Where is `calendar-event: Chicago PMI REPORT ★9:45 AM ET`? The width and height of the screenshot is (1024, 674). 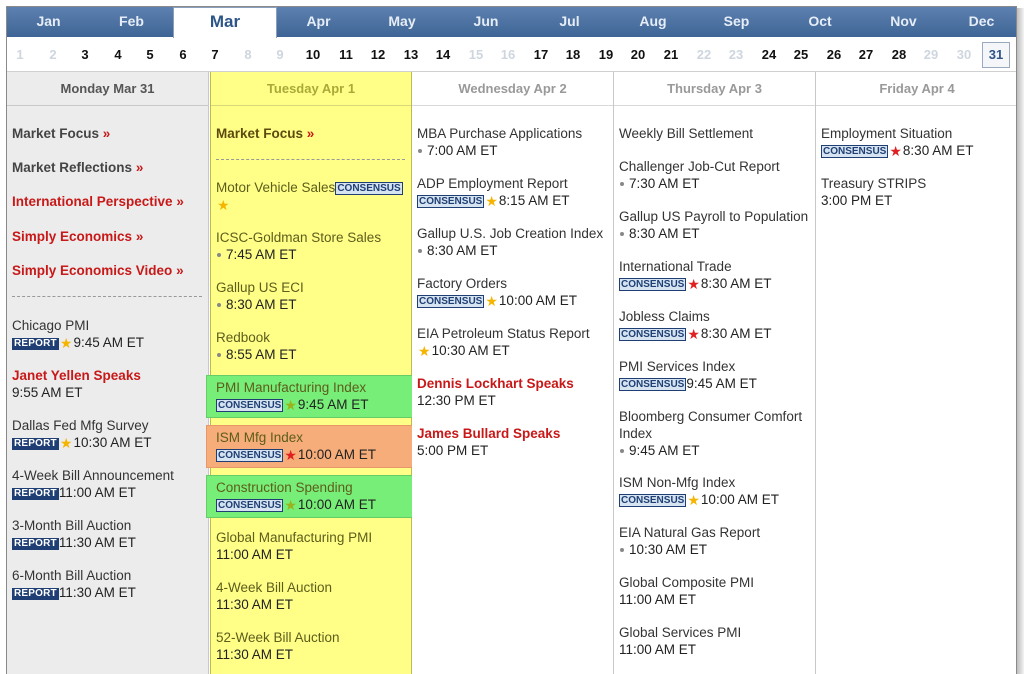
calendar-event: Chicago PMI REPORT ★9:45 AM ET is located at coordinates (108, 334).